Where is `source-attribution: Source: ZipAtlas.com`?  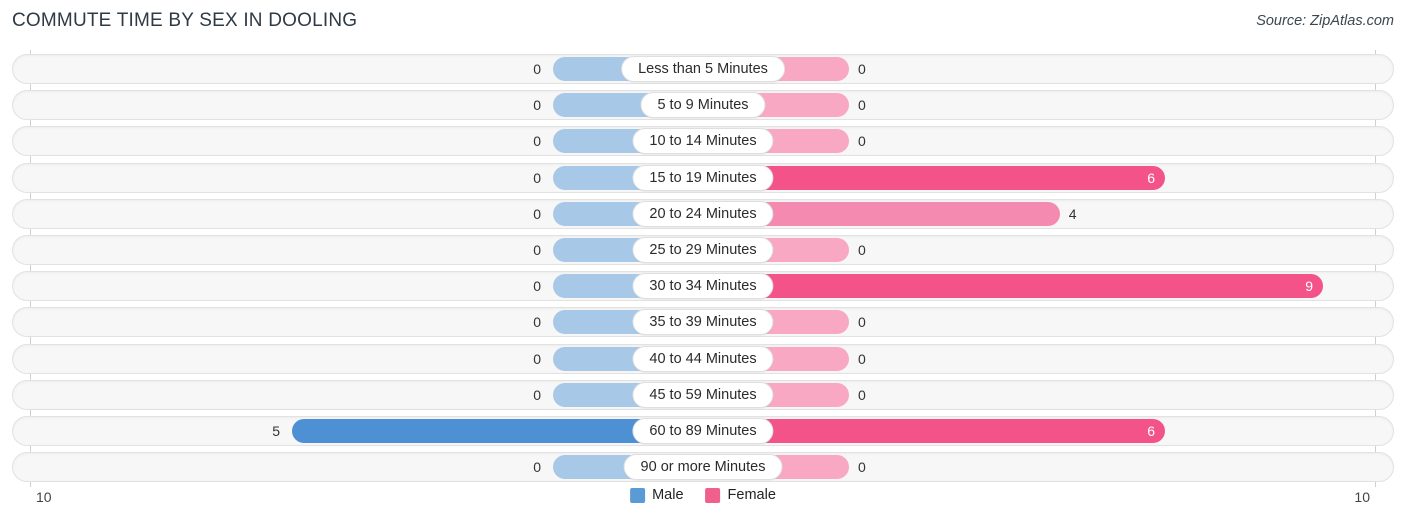 source-attribution: Source: ZipAtlas.com is located at coordinates (1325, 21).